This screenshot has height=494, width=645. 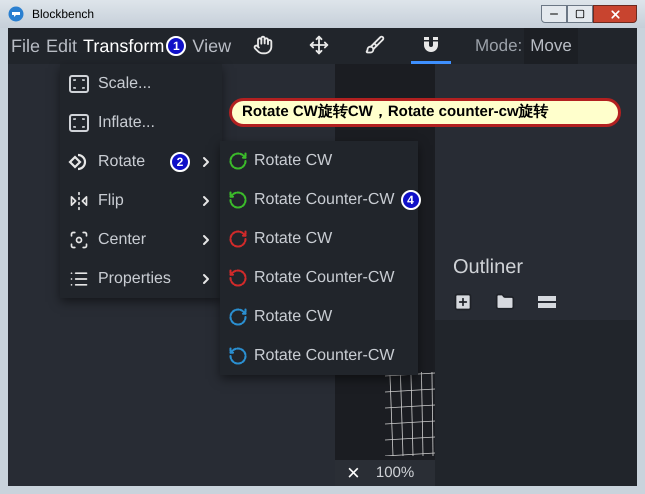 What do you see at coordinates (141, 278) in the screenshot?
I see `menu-option: Properties` at bounding box center [141, 278].